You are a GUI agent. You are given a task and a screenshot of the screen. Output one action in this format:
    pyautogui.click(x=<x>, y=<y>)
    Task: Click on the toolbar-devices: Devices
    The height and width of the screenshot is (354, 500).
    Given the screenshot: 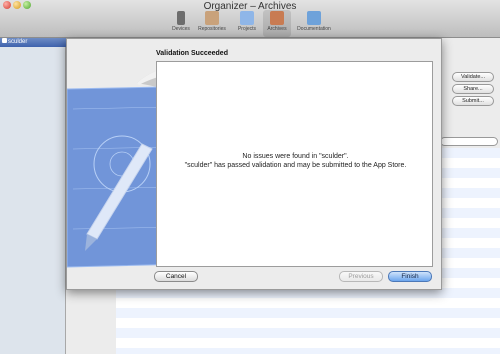 What is the action you would take?
    pyautogui.click(x=181, y=21)
    